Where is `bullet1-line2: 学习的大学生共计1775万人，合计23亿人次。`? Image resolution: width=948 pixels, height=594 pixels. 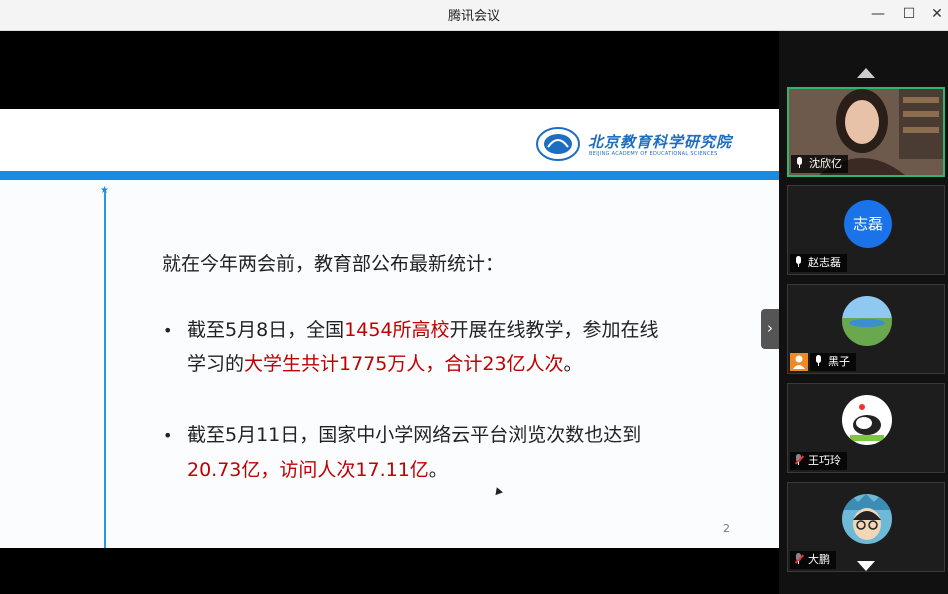 bullet1-line2: 学习的大学生共计1775万人，合计23亿人次。 is located at coordinates (385, 364).